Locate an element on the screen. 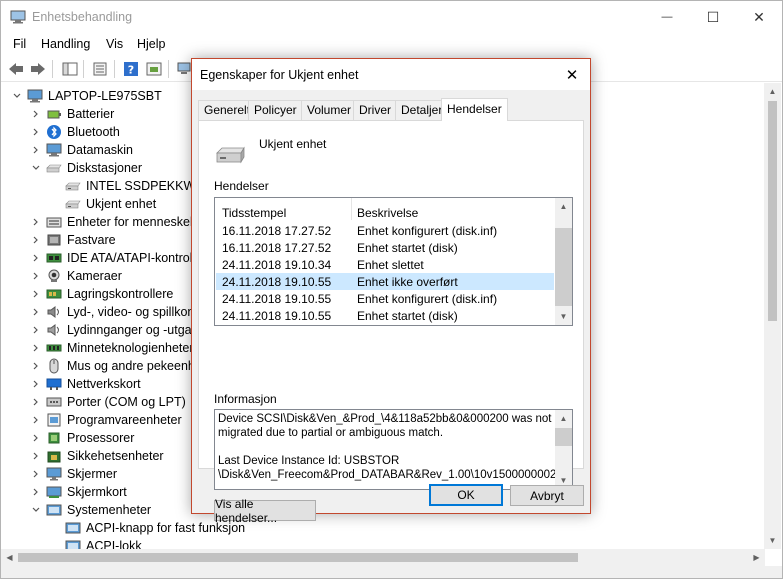  event-row: 16.11.2018 17.27.52 Enhet startet (disk) is located at coordinates (385, 247).